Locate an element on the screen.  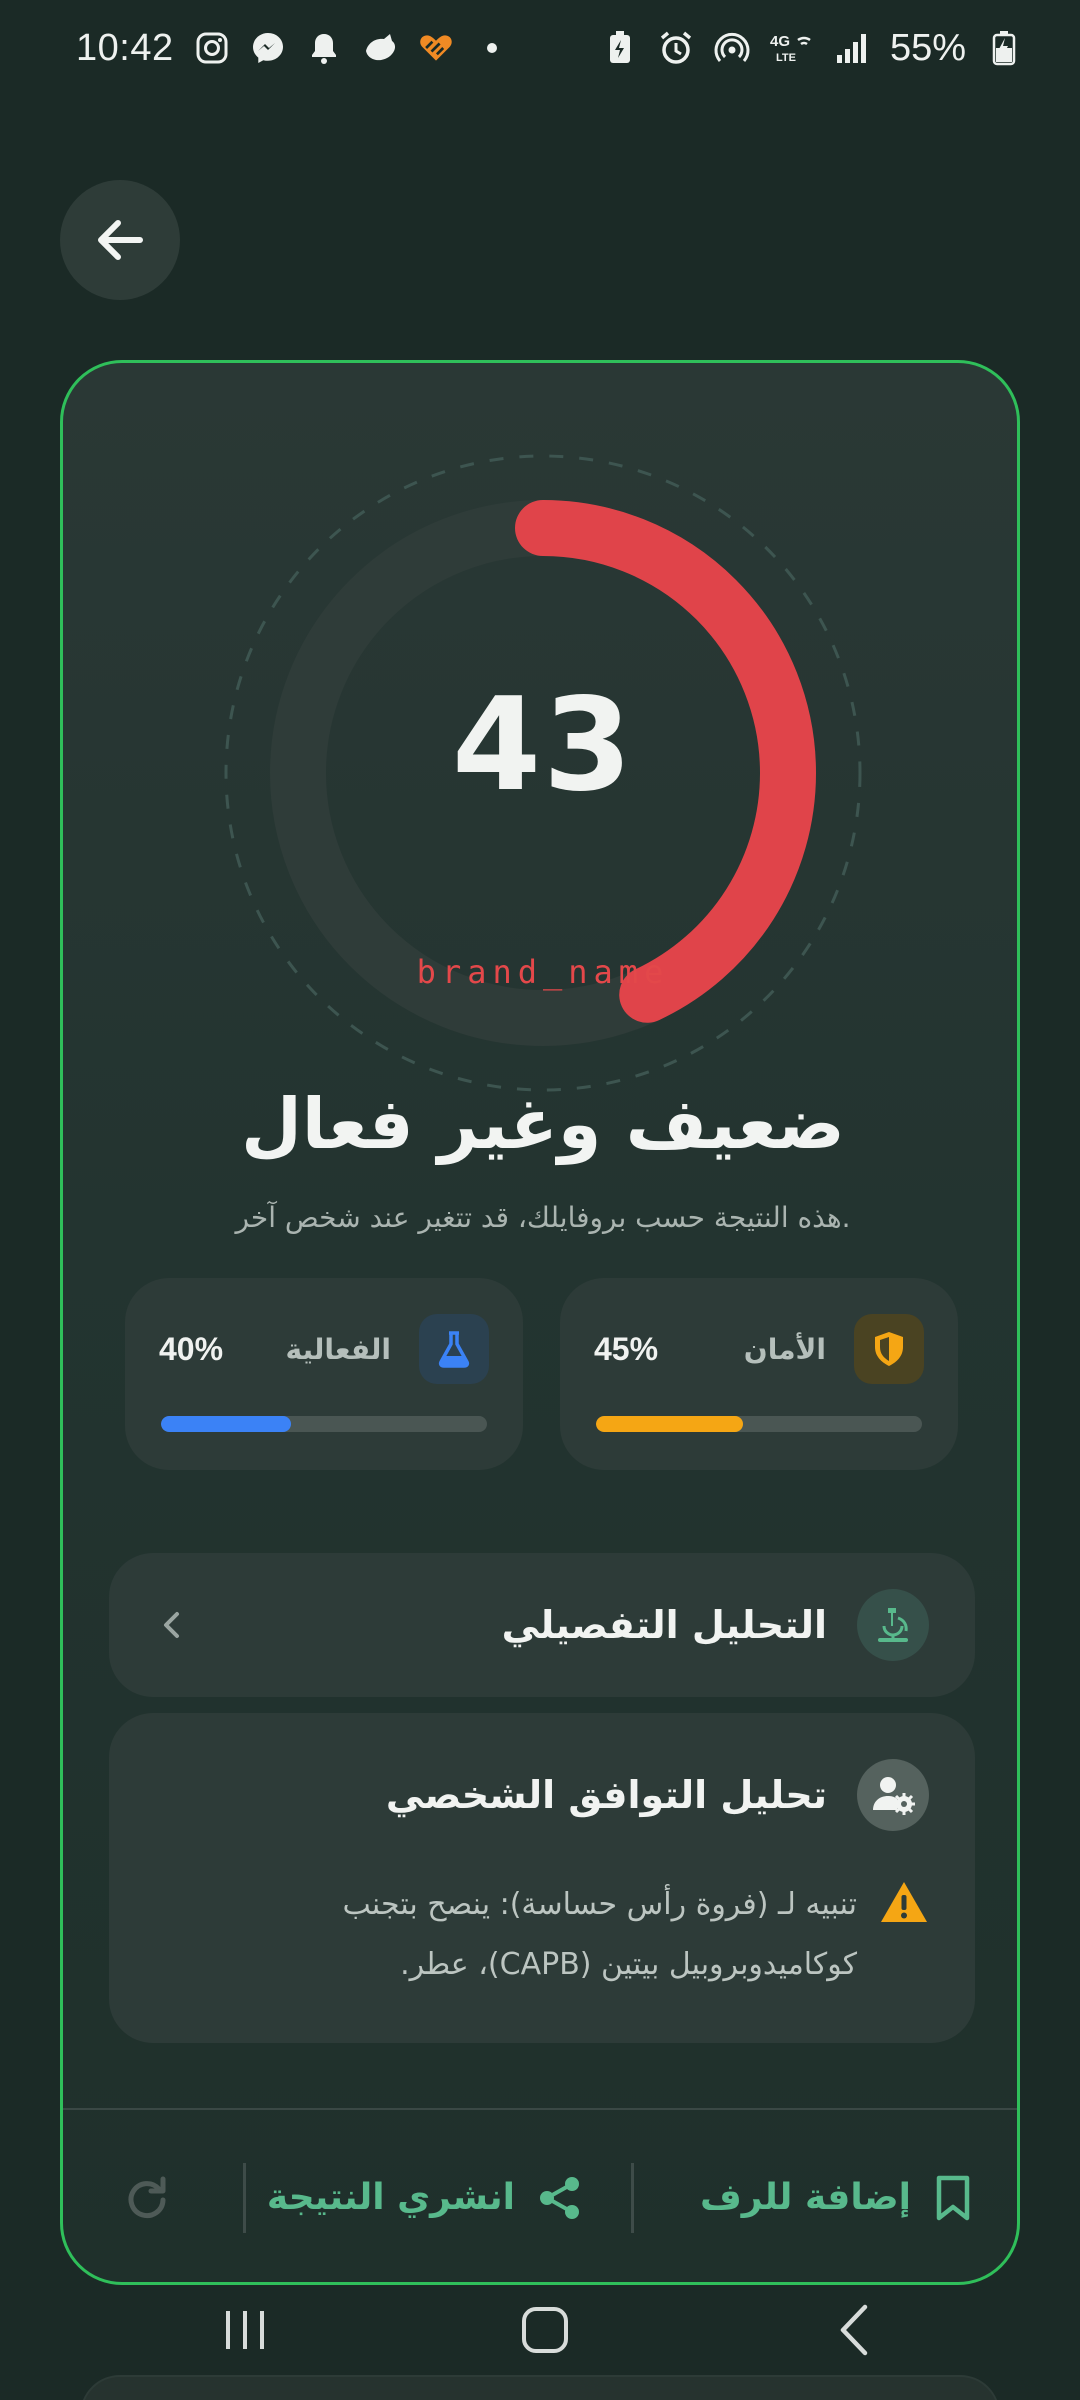
svg-text: LTE is located at coordinates (786, 58).